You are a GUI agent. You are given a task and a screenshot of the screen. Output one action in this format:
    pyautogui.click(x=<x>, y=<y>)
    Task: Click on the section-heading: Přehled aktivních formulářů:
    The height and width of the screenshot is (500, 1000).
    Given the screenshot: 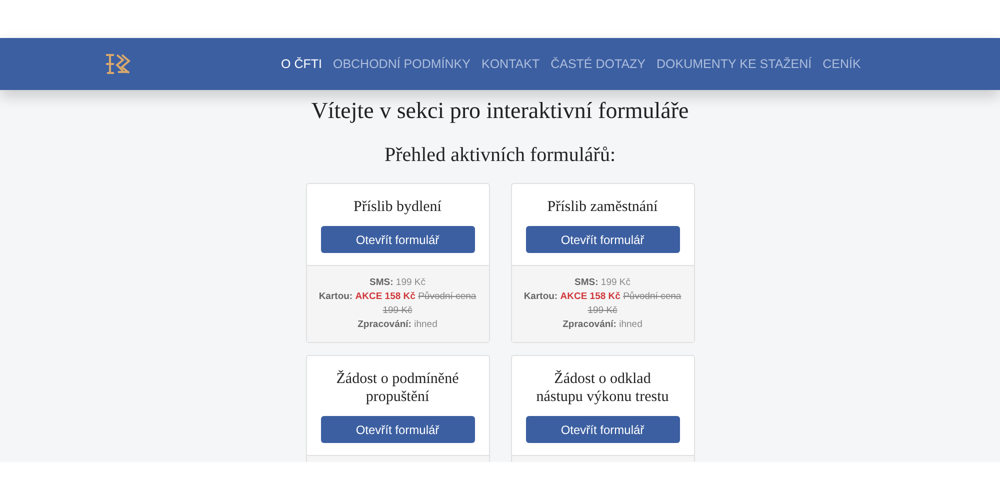 What is the action you would take?
    pyautogui.click(x=500, y=155)
    